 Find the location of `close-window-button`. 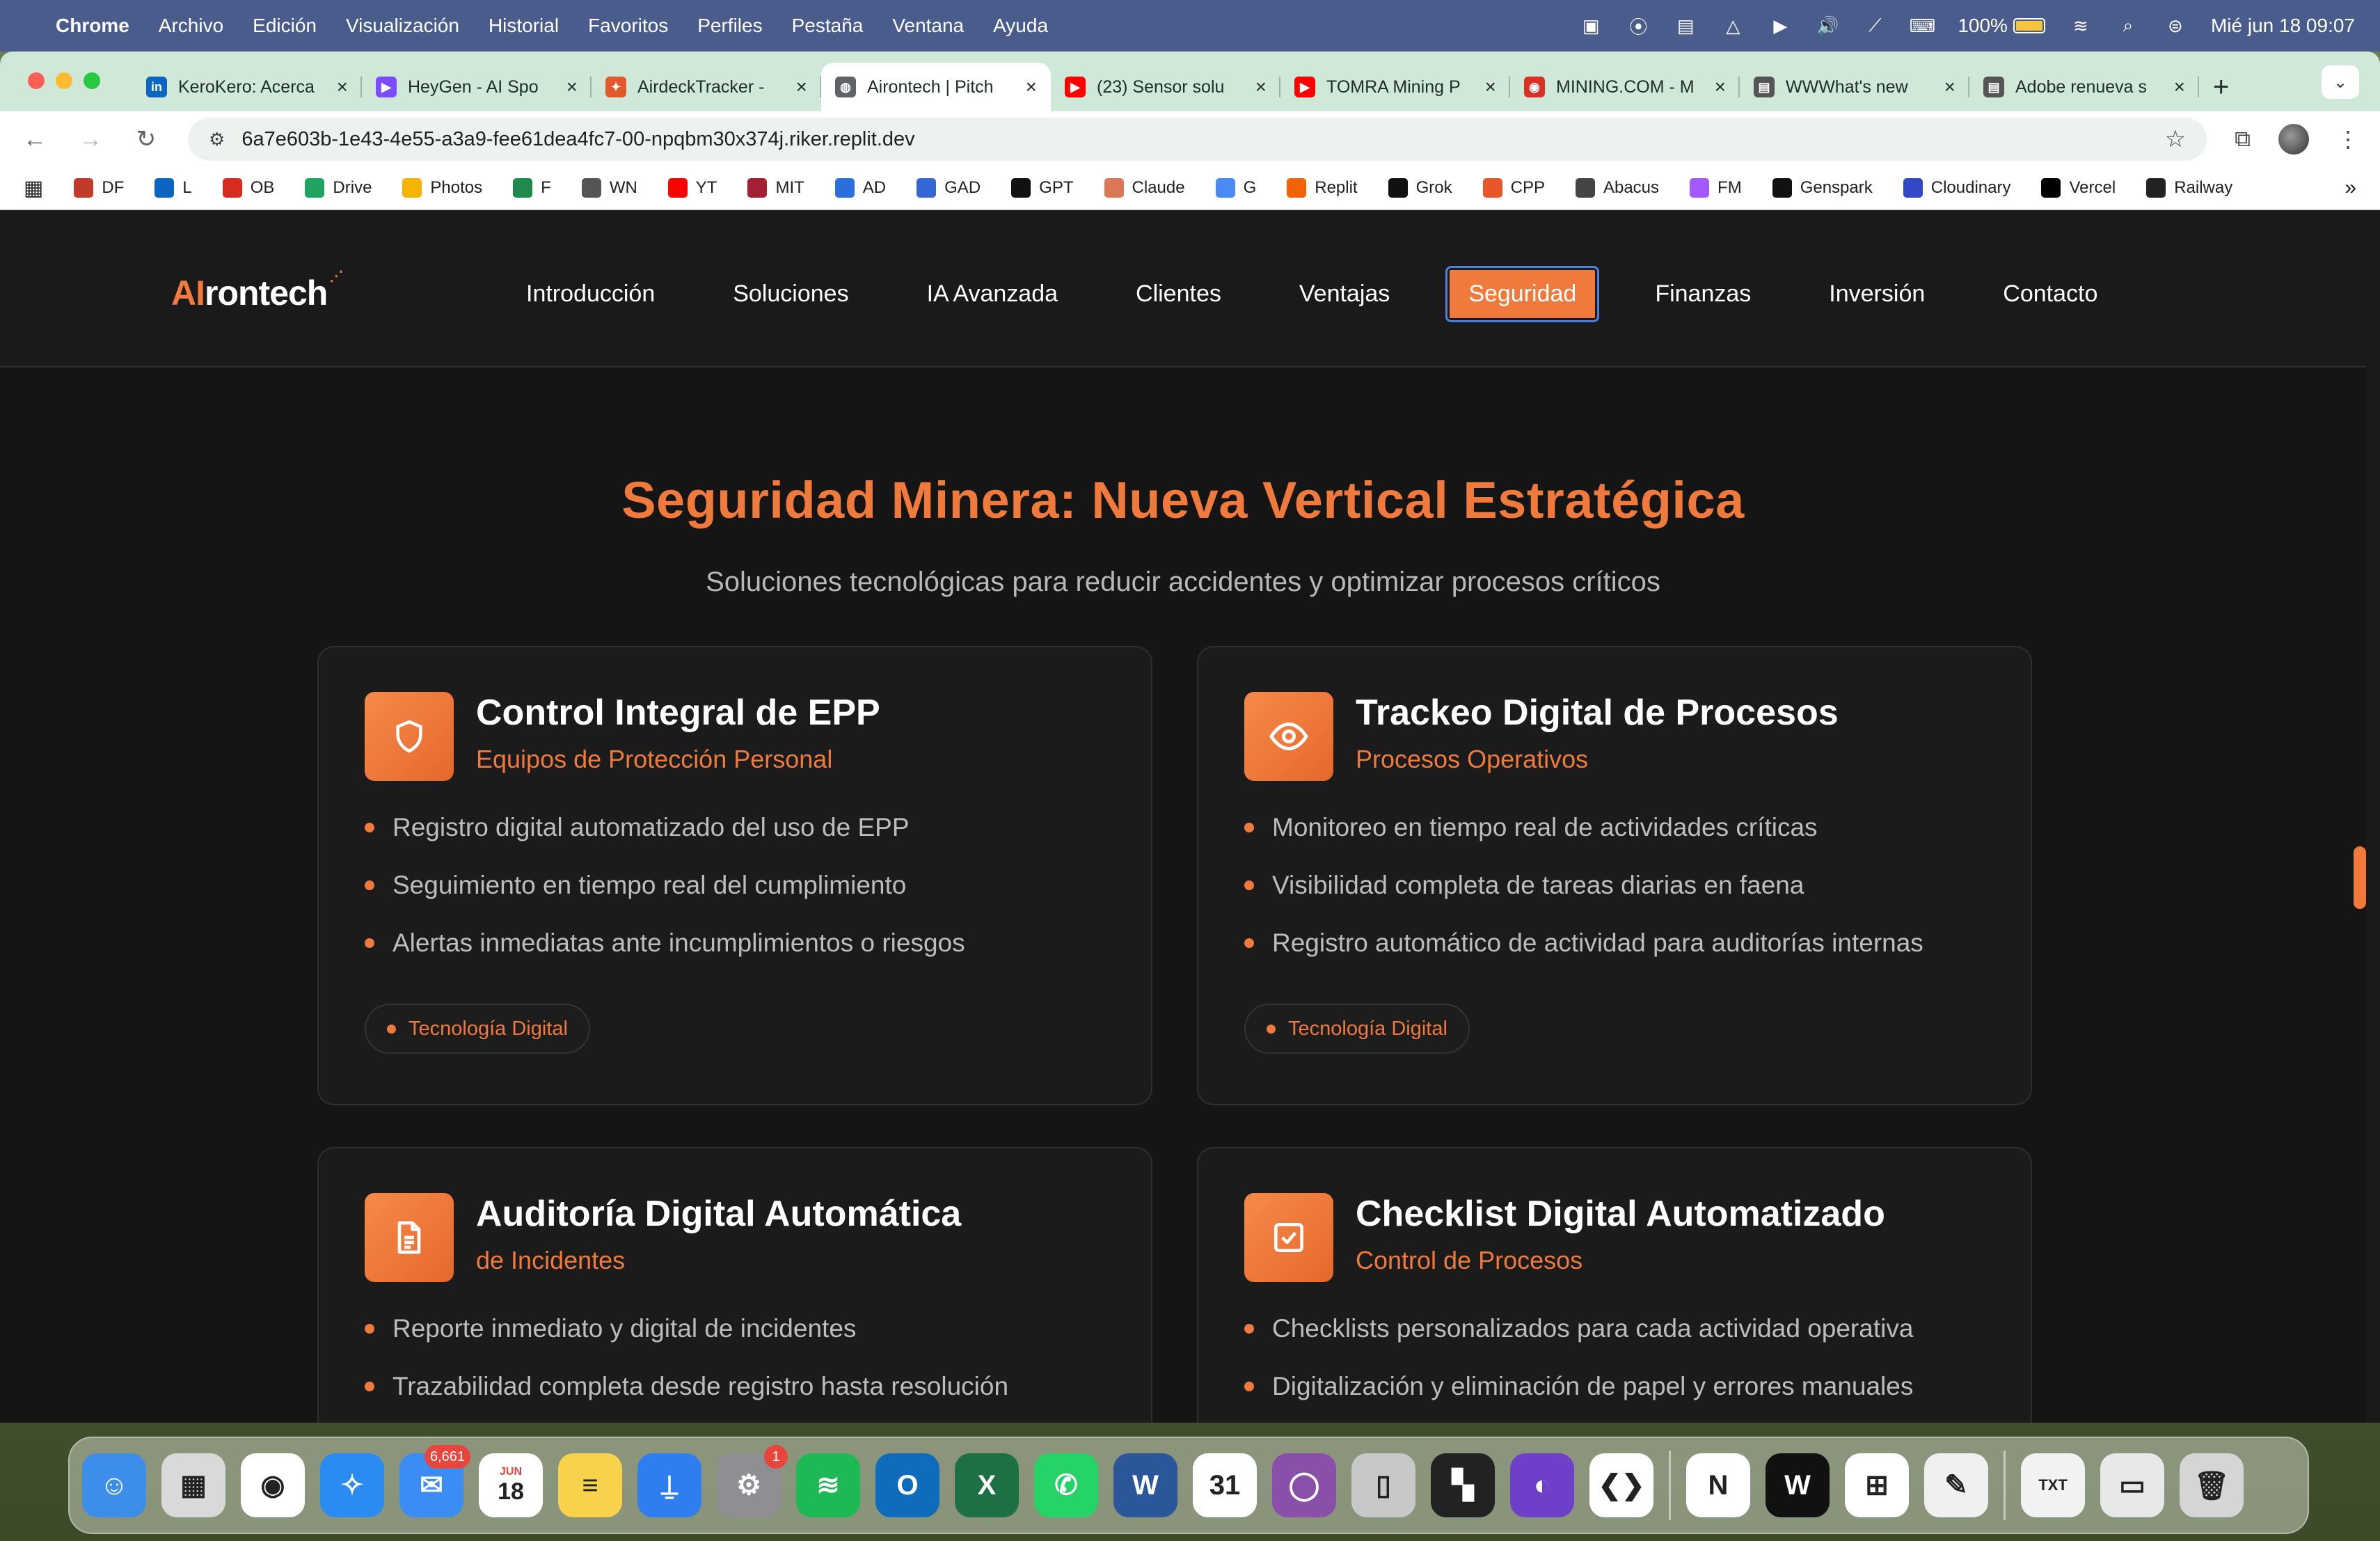

close-window-button is located at coordinates (36, 80).